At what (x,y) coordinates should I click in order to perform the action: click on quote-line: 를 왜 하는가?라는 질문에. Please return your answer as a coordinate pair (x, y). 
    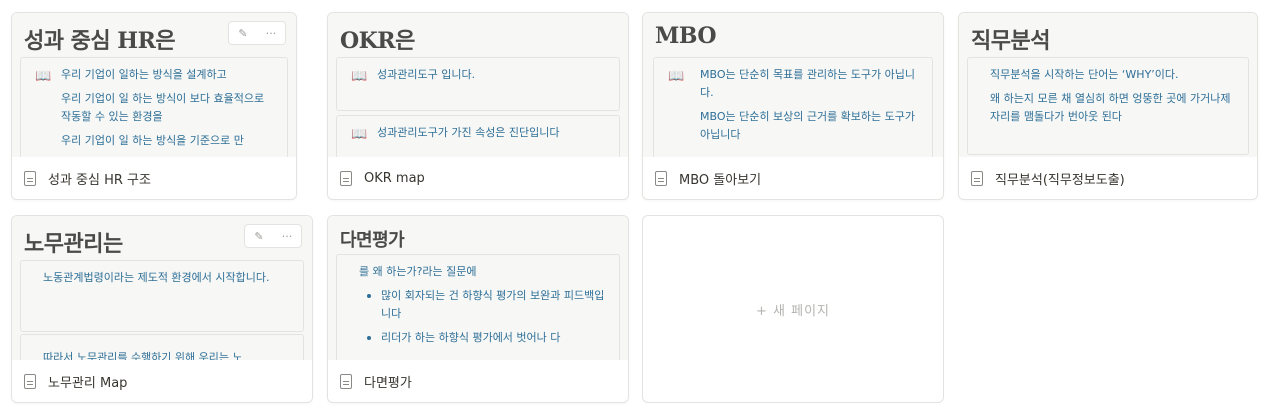
    Looking at the image, I should click on (418, 271).